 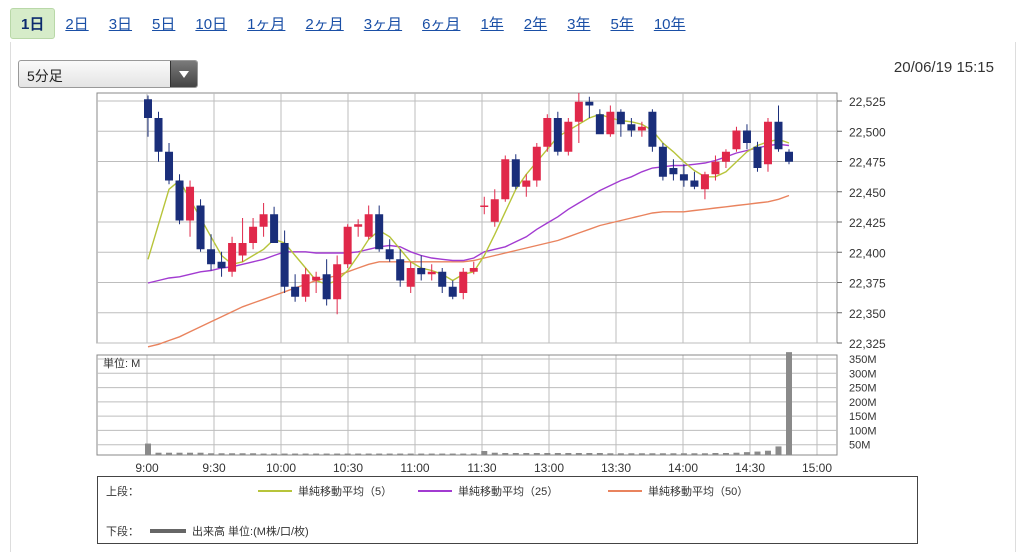 What do you see at coordinates (508, 492) in the screenshot?
I see `legend-label-ma25: 単純移動平均（25）` at bounding box center [508, 492].